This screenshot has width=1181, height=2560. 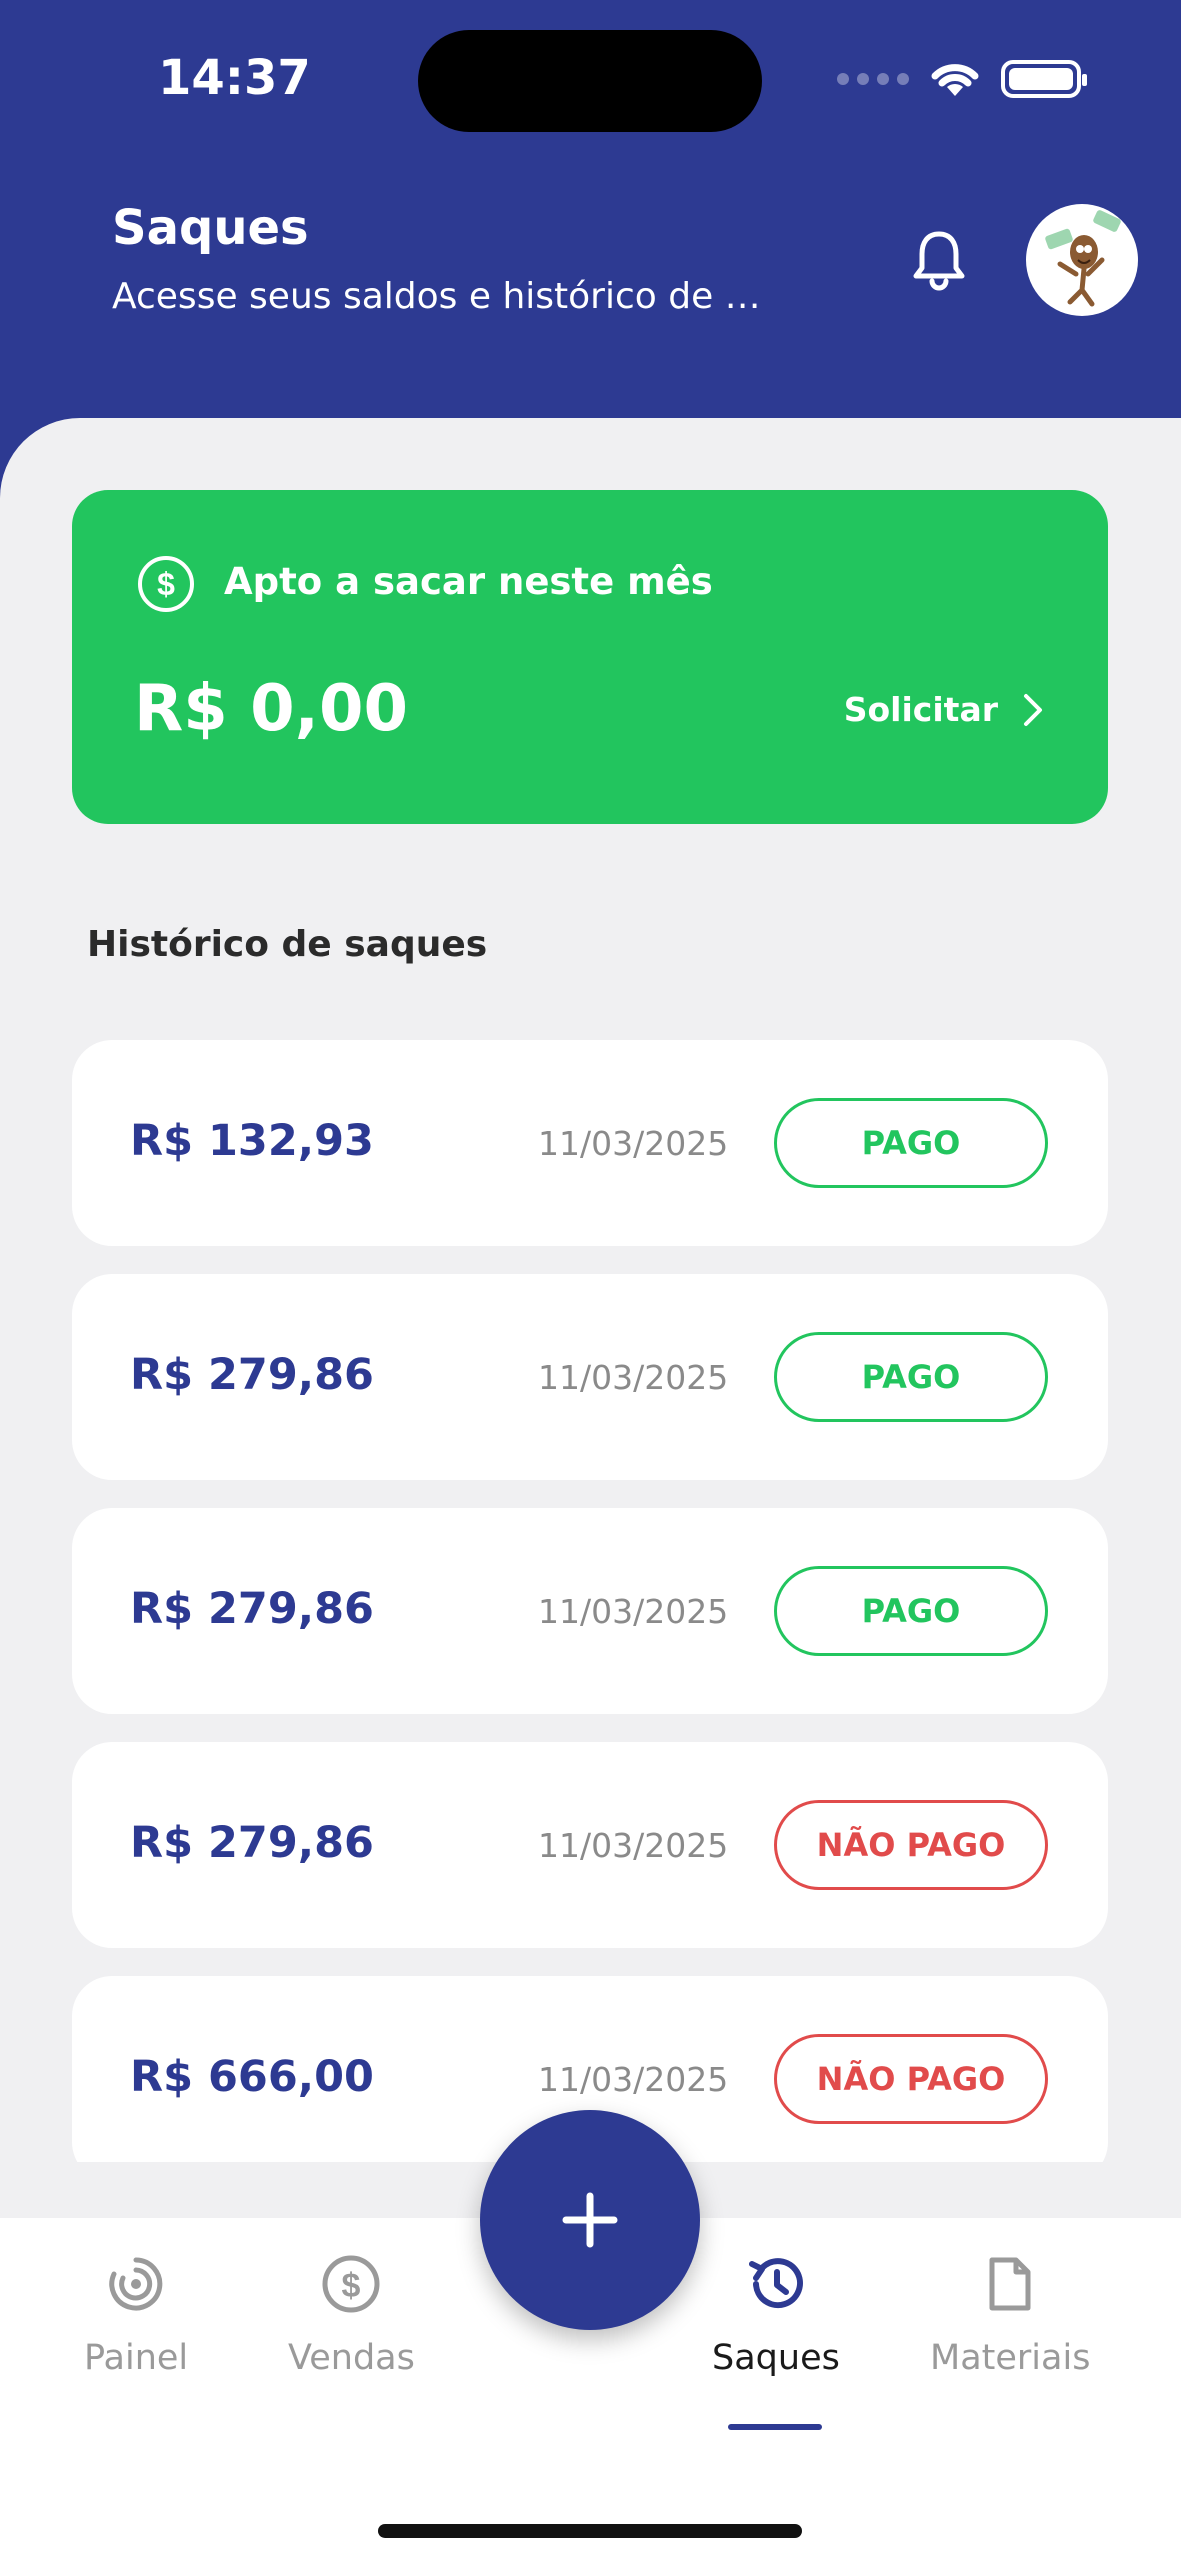 I want to click on tab-label: Saques, so click(x=776, y=2358).